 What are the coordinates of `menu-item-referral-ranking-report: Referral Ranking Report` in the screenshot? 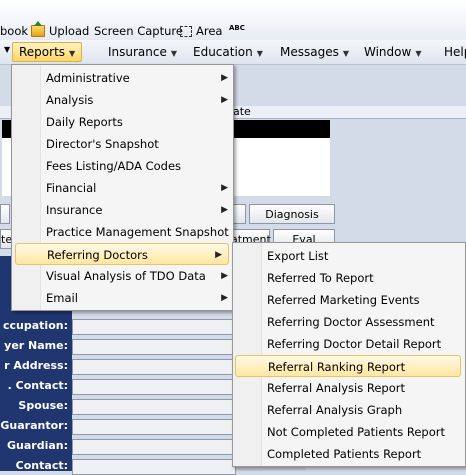 It's located at (348, 366).